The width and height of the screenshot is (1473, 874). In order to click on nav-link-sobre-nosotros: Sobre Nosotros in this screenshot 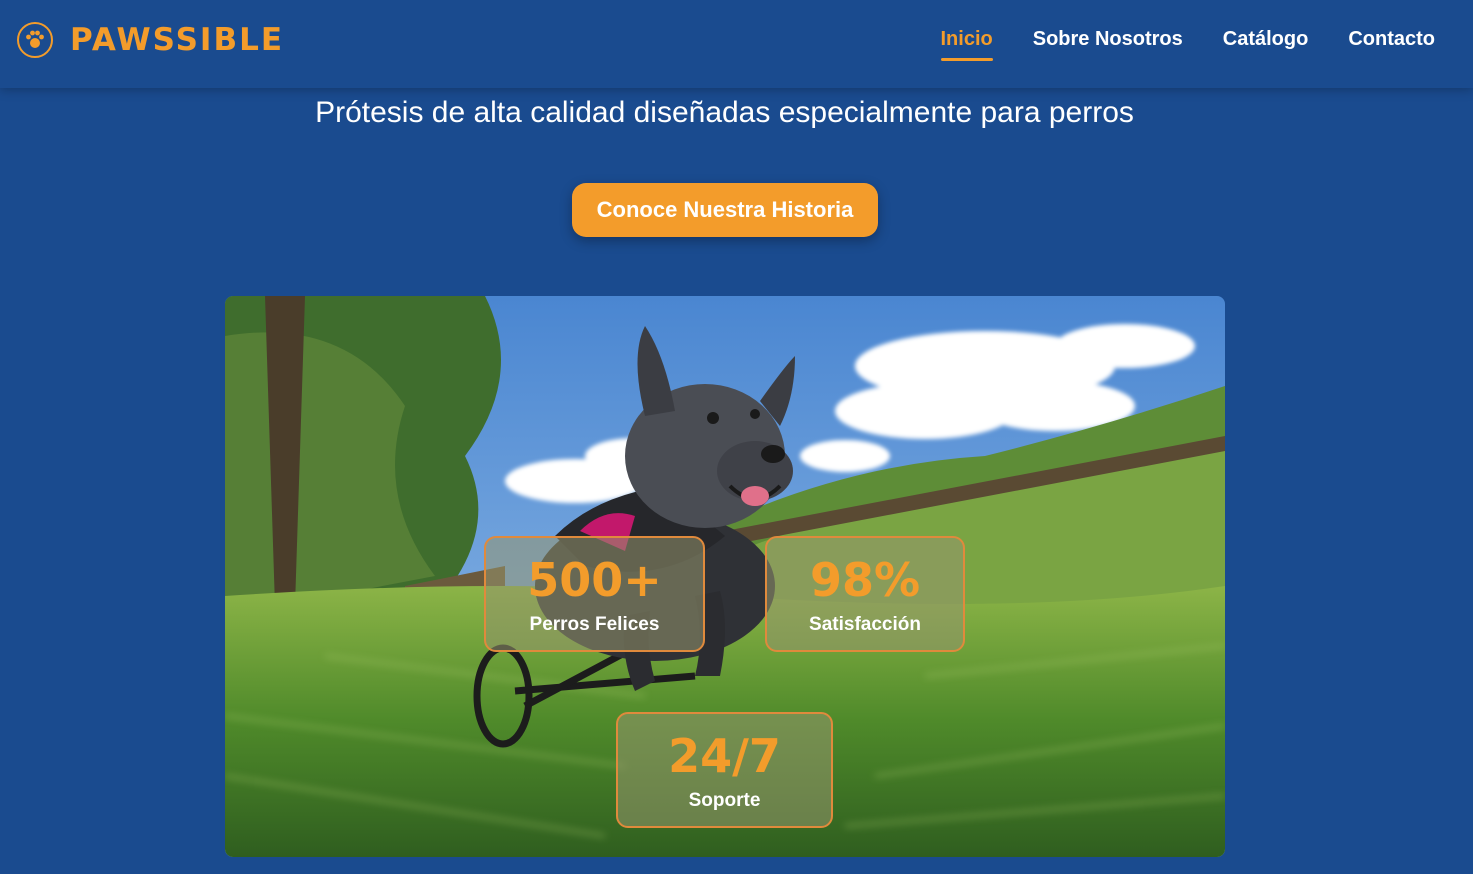, I will do `click(1108, 44)`.